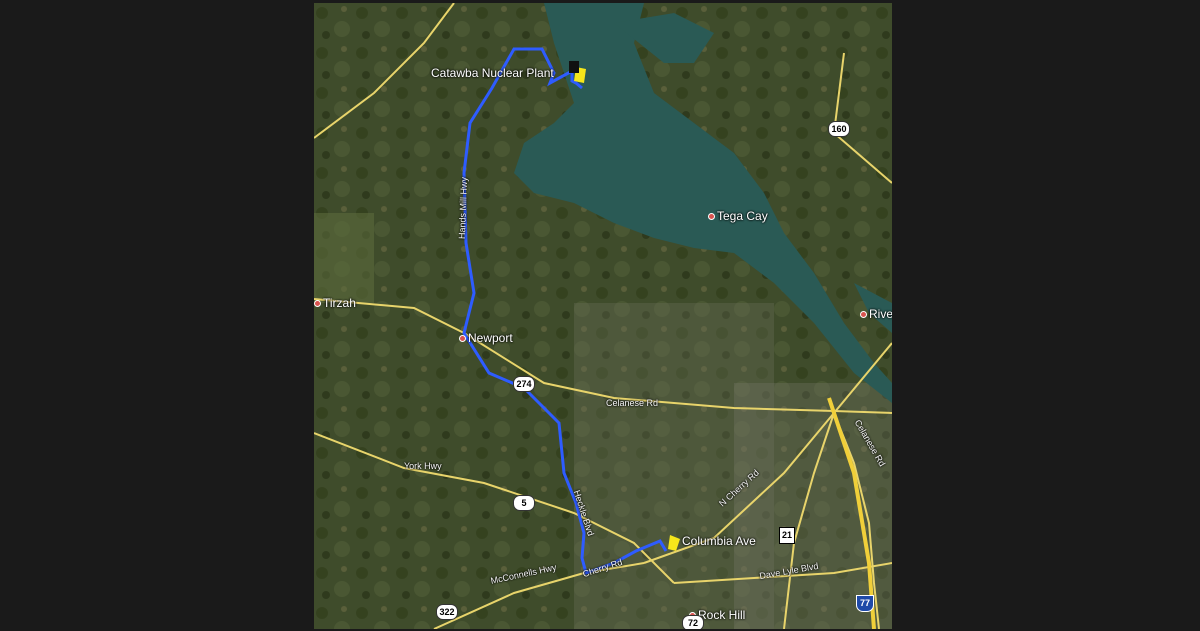 The height and width of the screenshot is (631, 1200). Describe the element at coordinates (486, 338) in the screenshot. I see `place-newport: Newport` at that location.